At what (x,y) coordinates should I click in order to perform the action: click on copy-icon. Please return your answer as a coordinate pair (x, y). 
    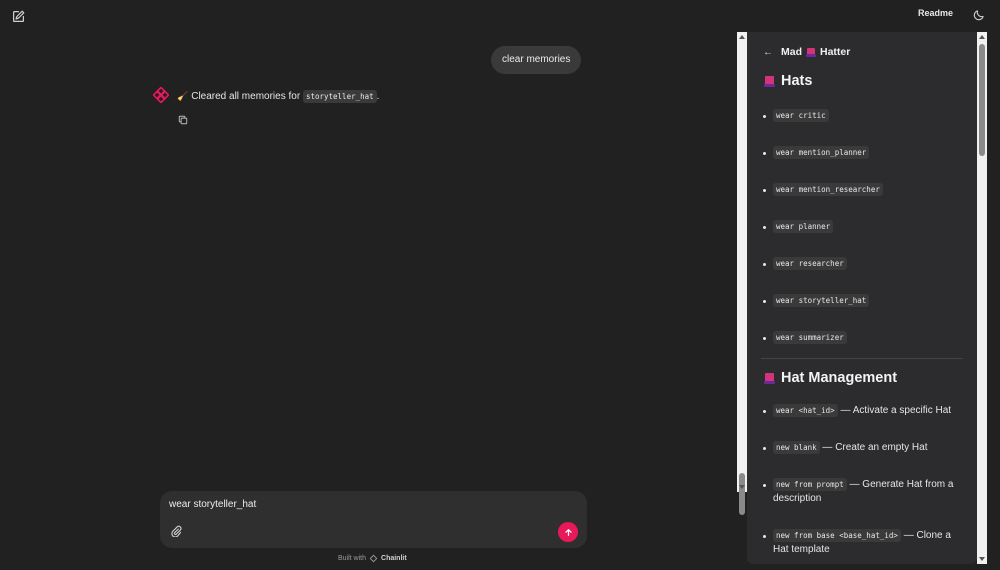
    Looking at the image, I should click on (183, 120).